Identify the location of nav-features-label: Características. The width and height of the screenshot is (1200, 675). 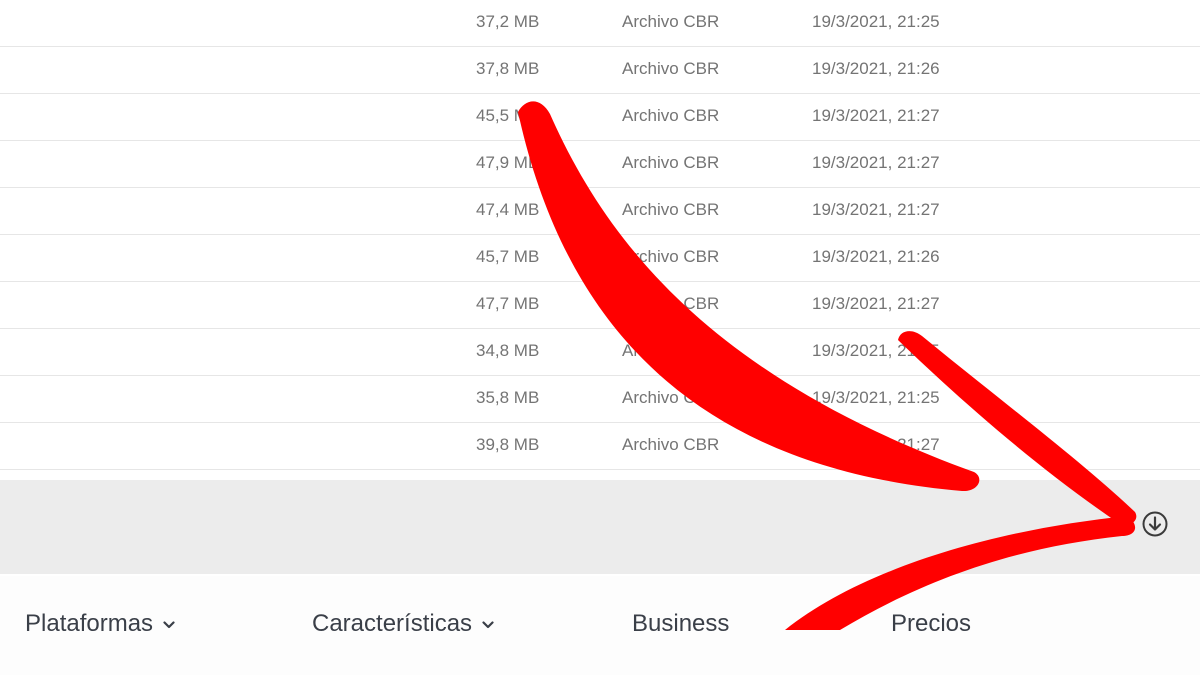
(392, 623).